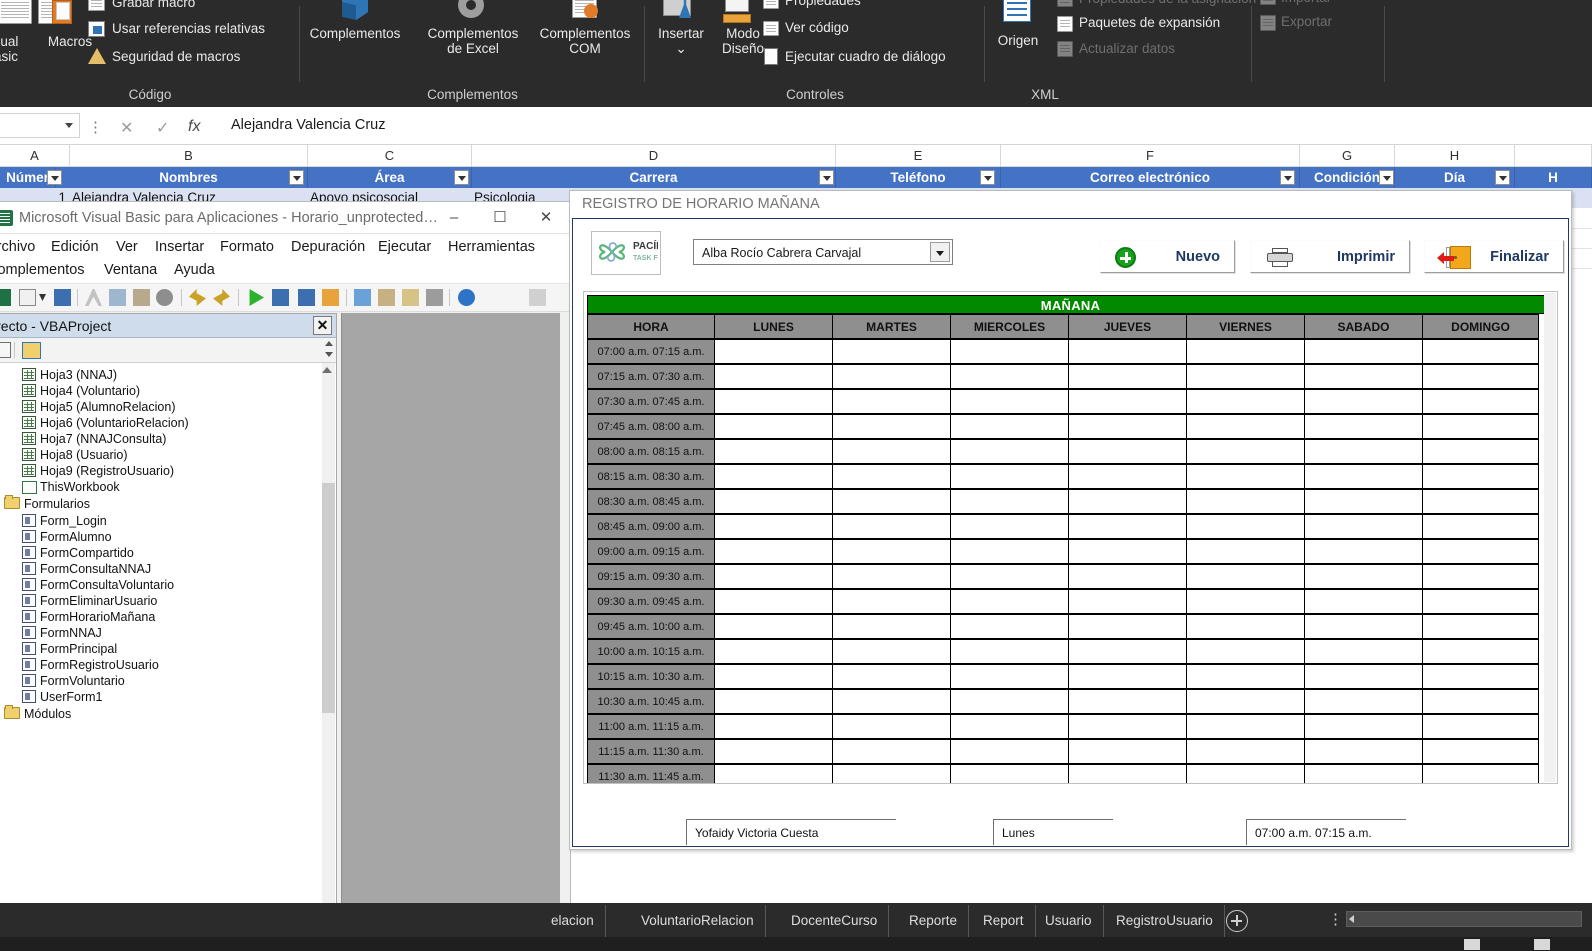 This screenshot has width=1592, height=951. I want to click on pause-icon, so click(280, 297).